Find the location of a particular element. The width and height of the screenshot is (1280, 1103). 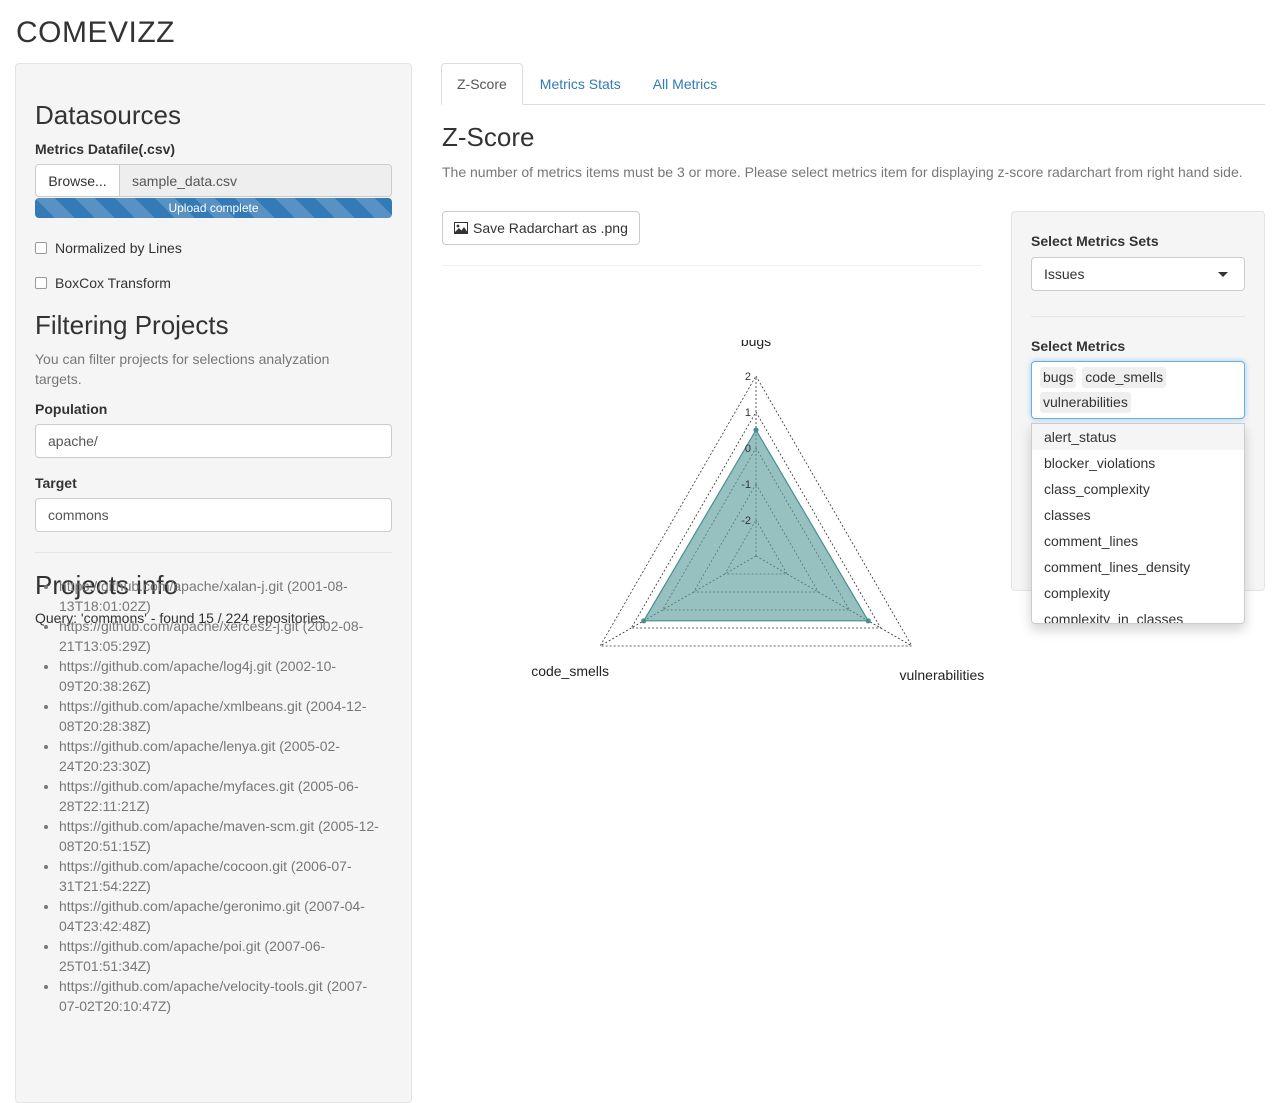

metrics-sets-select: Issues is located at coordinates (1138, 274).